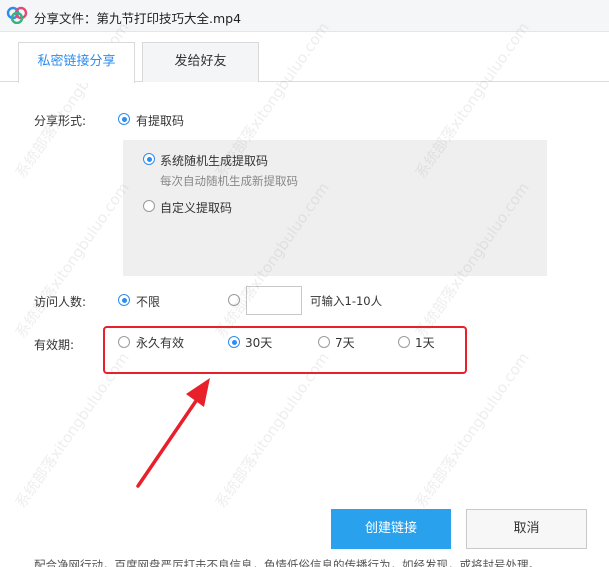 This screenshot has width=609, height=567. Describe the element at coordinates (160, 121) in the screenshot. I see `with-code-option-label: 有提取码` at that location.